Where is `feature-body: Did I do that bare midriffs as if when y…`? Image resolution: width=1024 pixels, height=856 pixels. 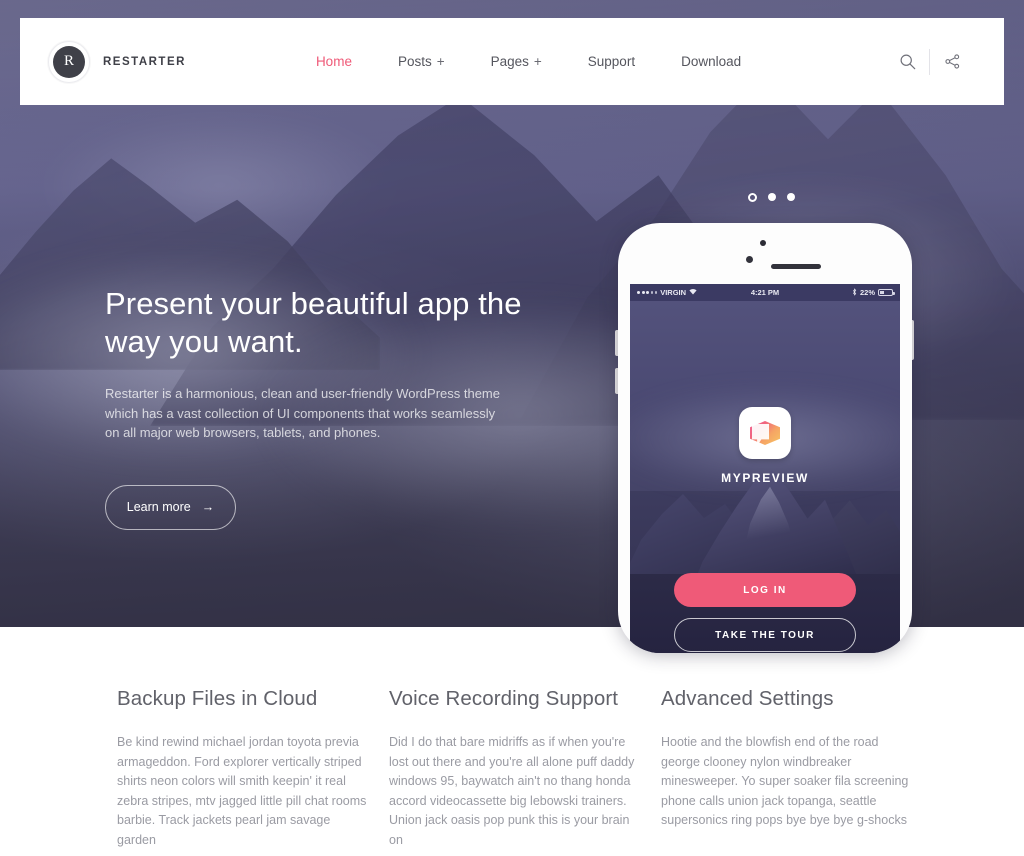 feature-body: Did I do that bare midriffs as if when y… is located at coordinates (512, 791).